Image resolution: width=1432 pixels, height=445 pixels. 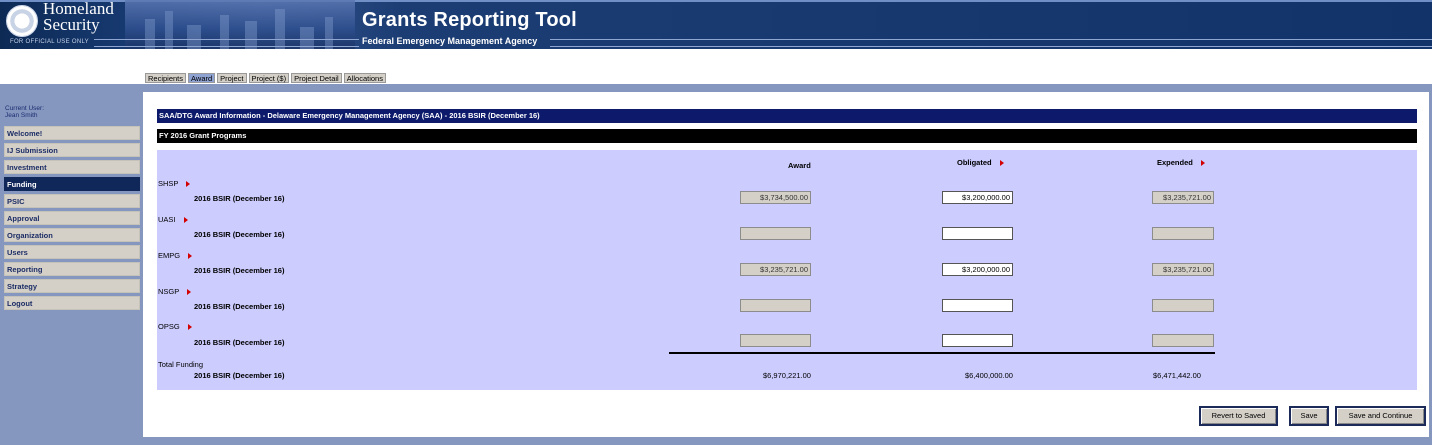 What do you see at coordinates (25, 108) in the screenshot?
I see `current-user-label: Current User:` at bounding box center [25, 108].